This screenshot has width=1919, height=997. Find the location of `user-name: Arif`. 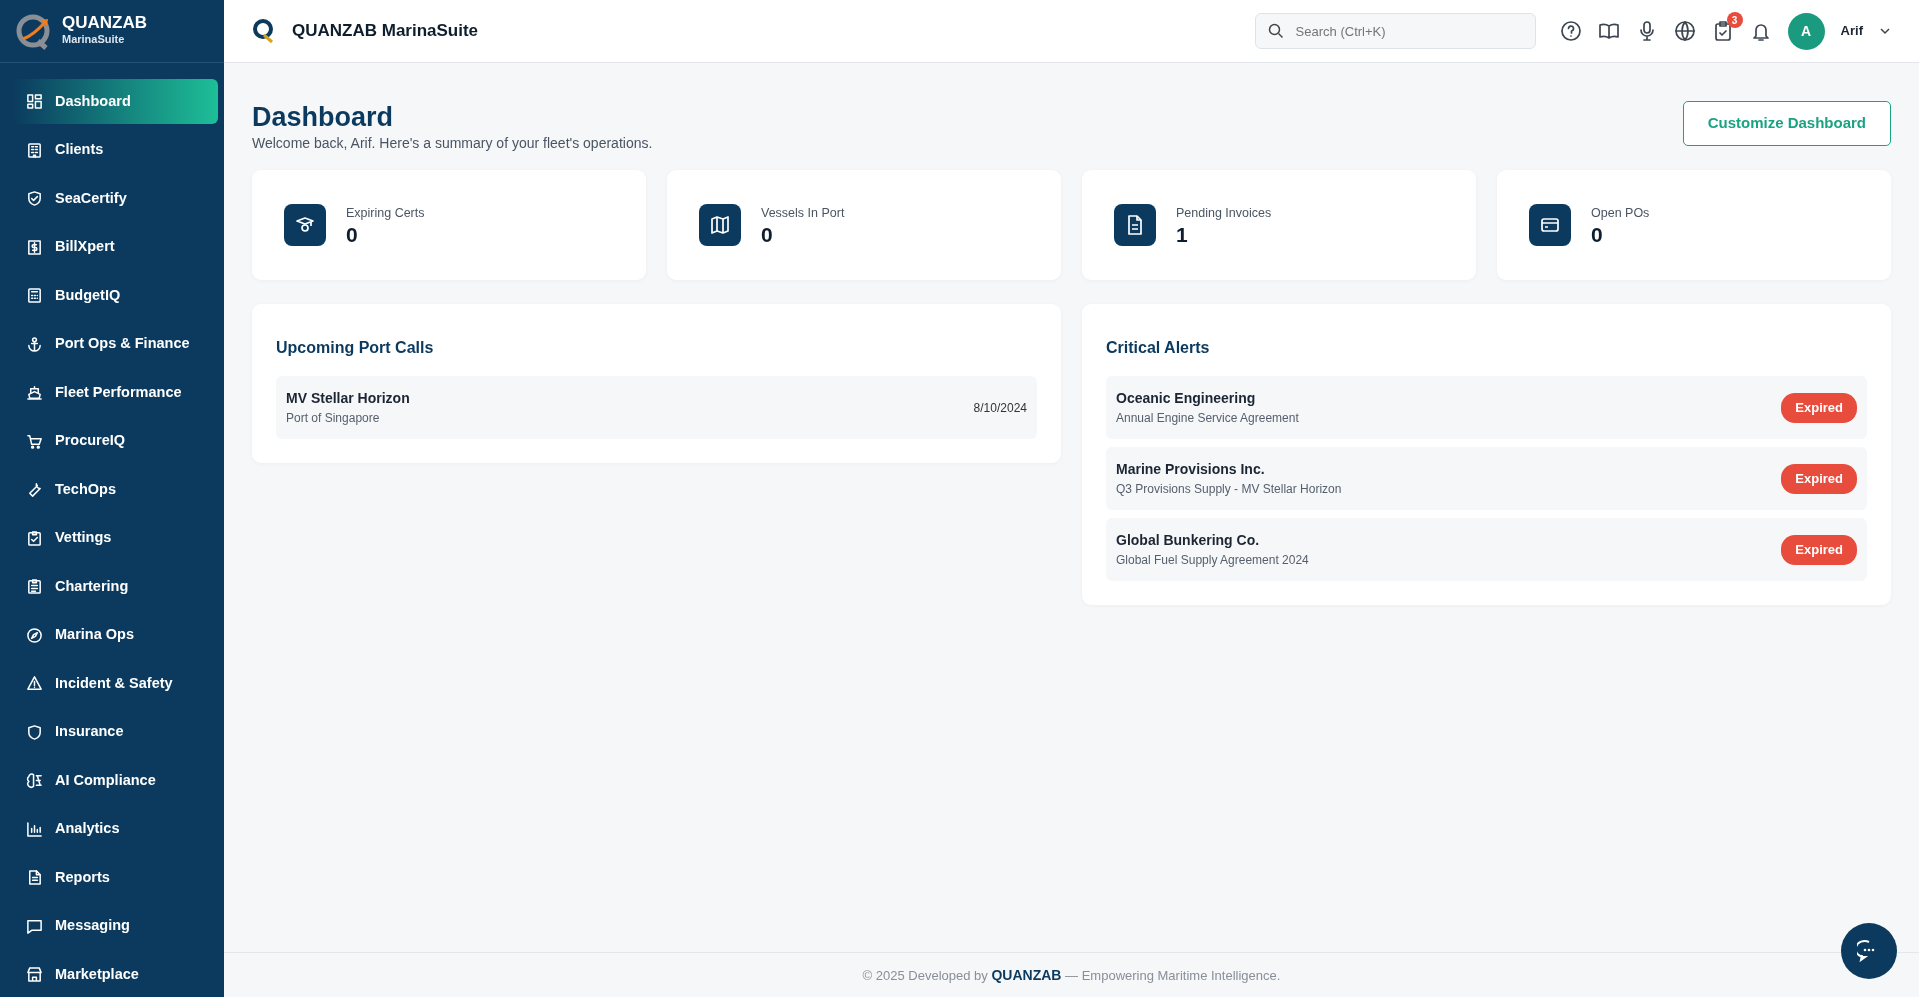

user-name: Arif is located at coordinates (1851, 31).